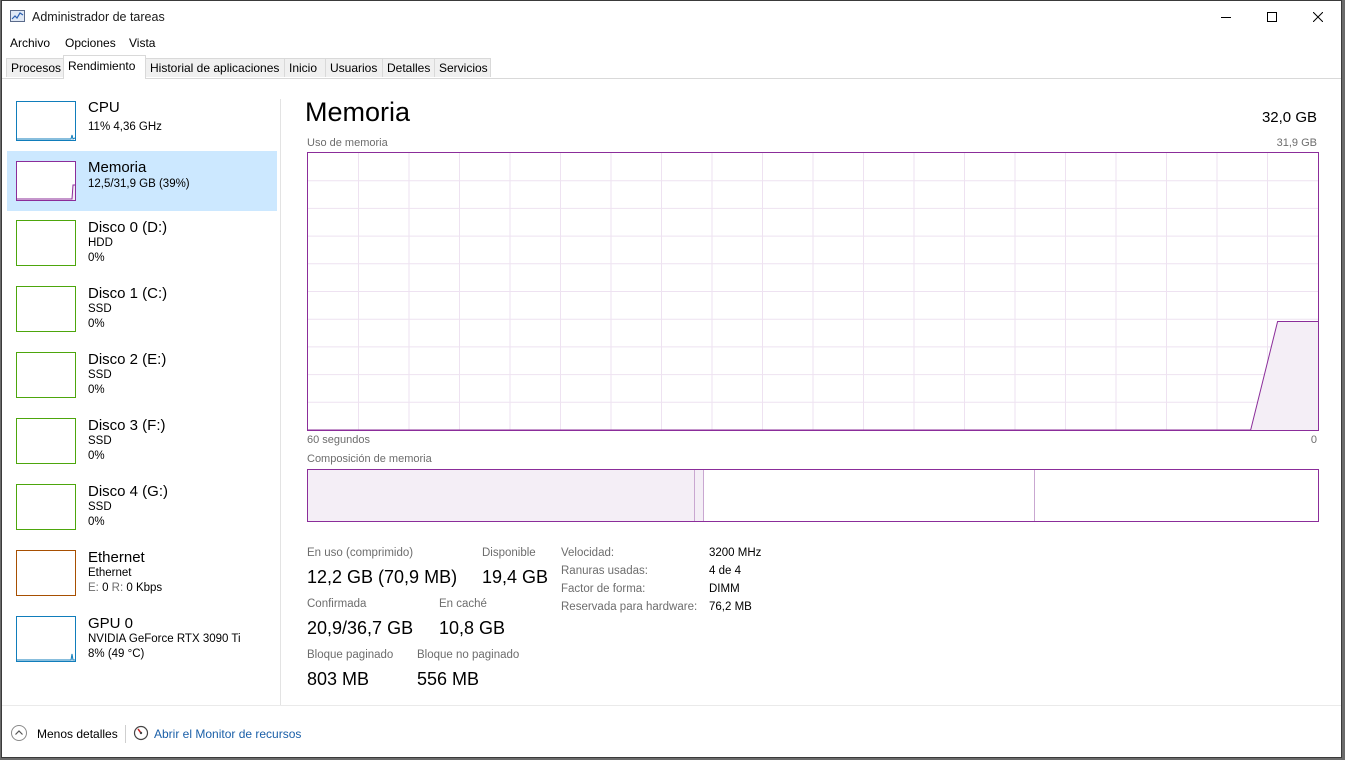  What do you see at coordinates (735, 553) in the screenshot?
I see `spec-speed-value: 3200 MHz` at bounding box center [735, 553].